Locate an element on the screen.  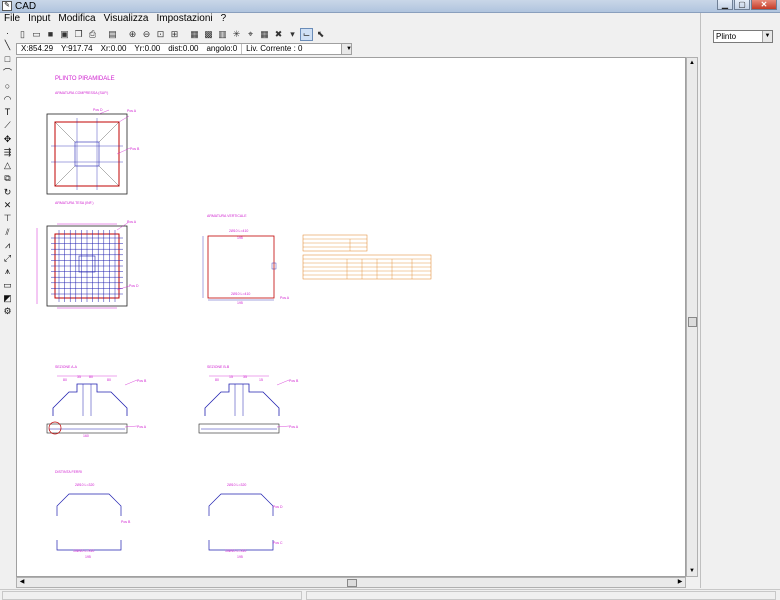
layers-icon: ▥ is located at coordinates (222, 34).